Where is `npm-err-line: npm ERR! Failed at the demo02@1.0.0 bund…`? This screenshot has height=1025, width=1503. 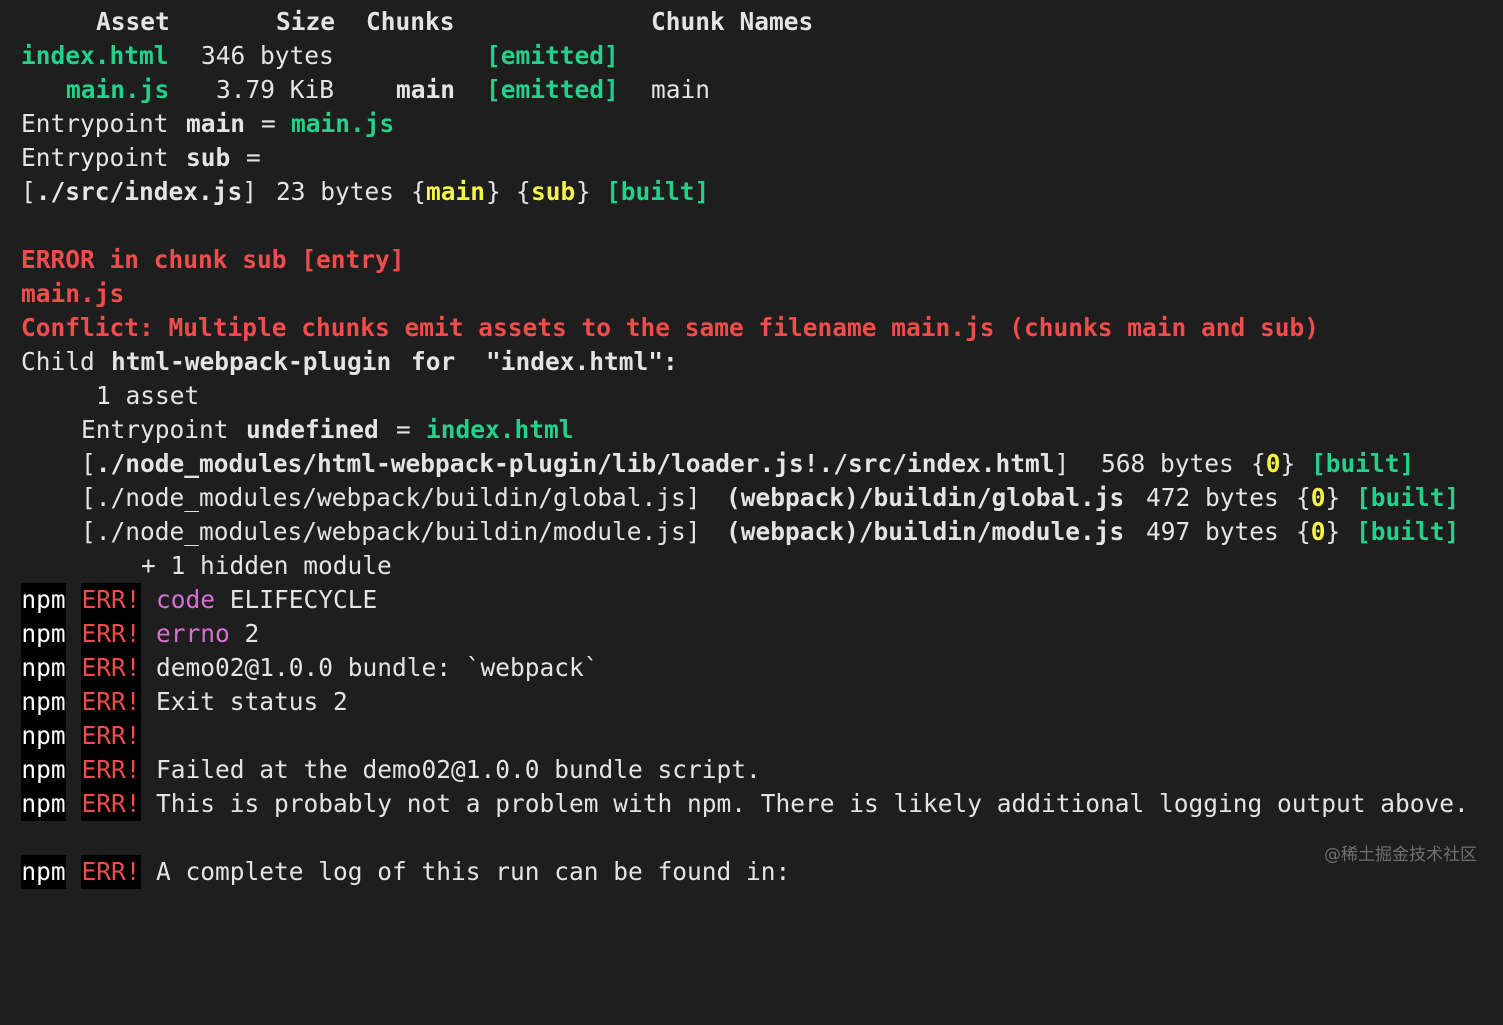 npm-err-line: npm ERR! Failed at the demo02@1.0.0 bund… is located at coordinates (751, 770).